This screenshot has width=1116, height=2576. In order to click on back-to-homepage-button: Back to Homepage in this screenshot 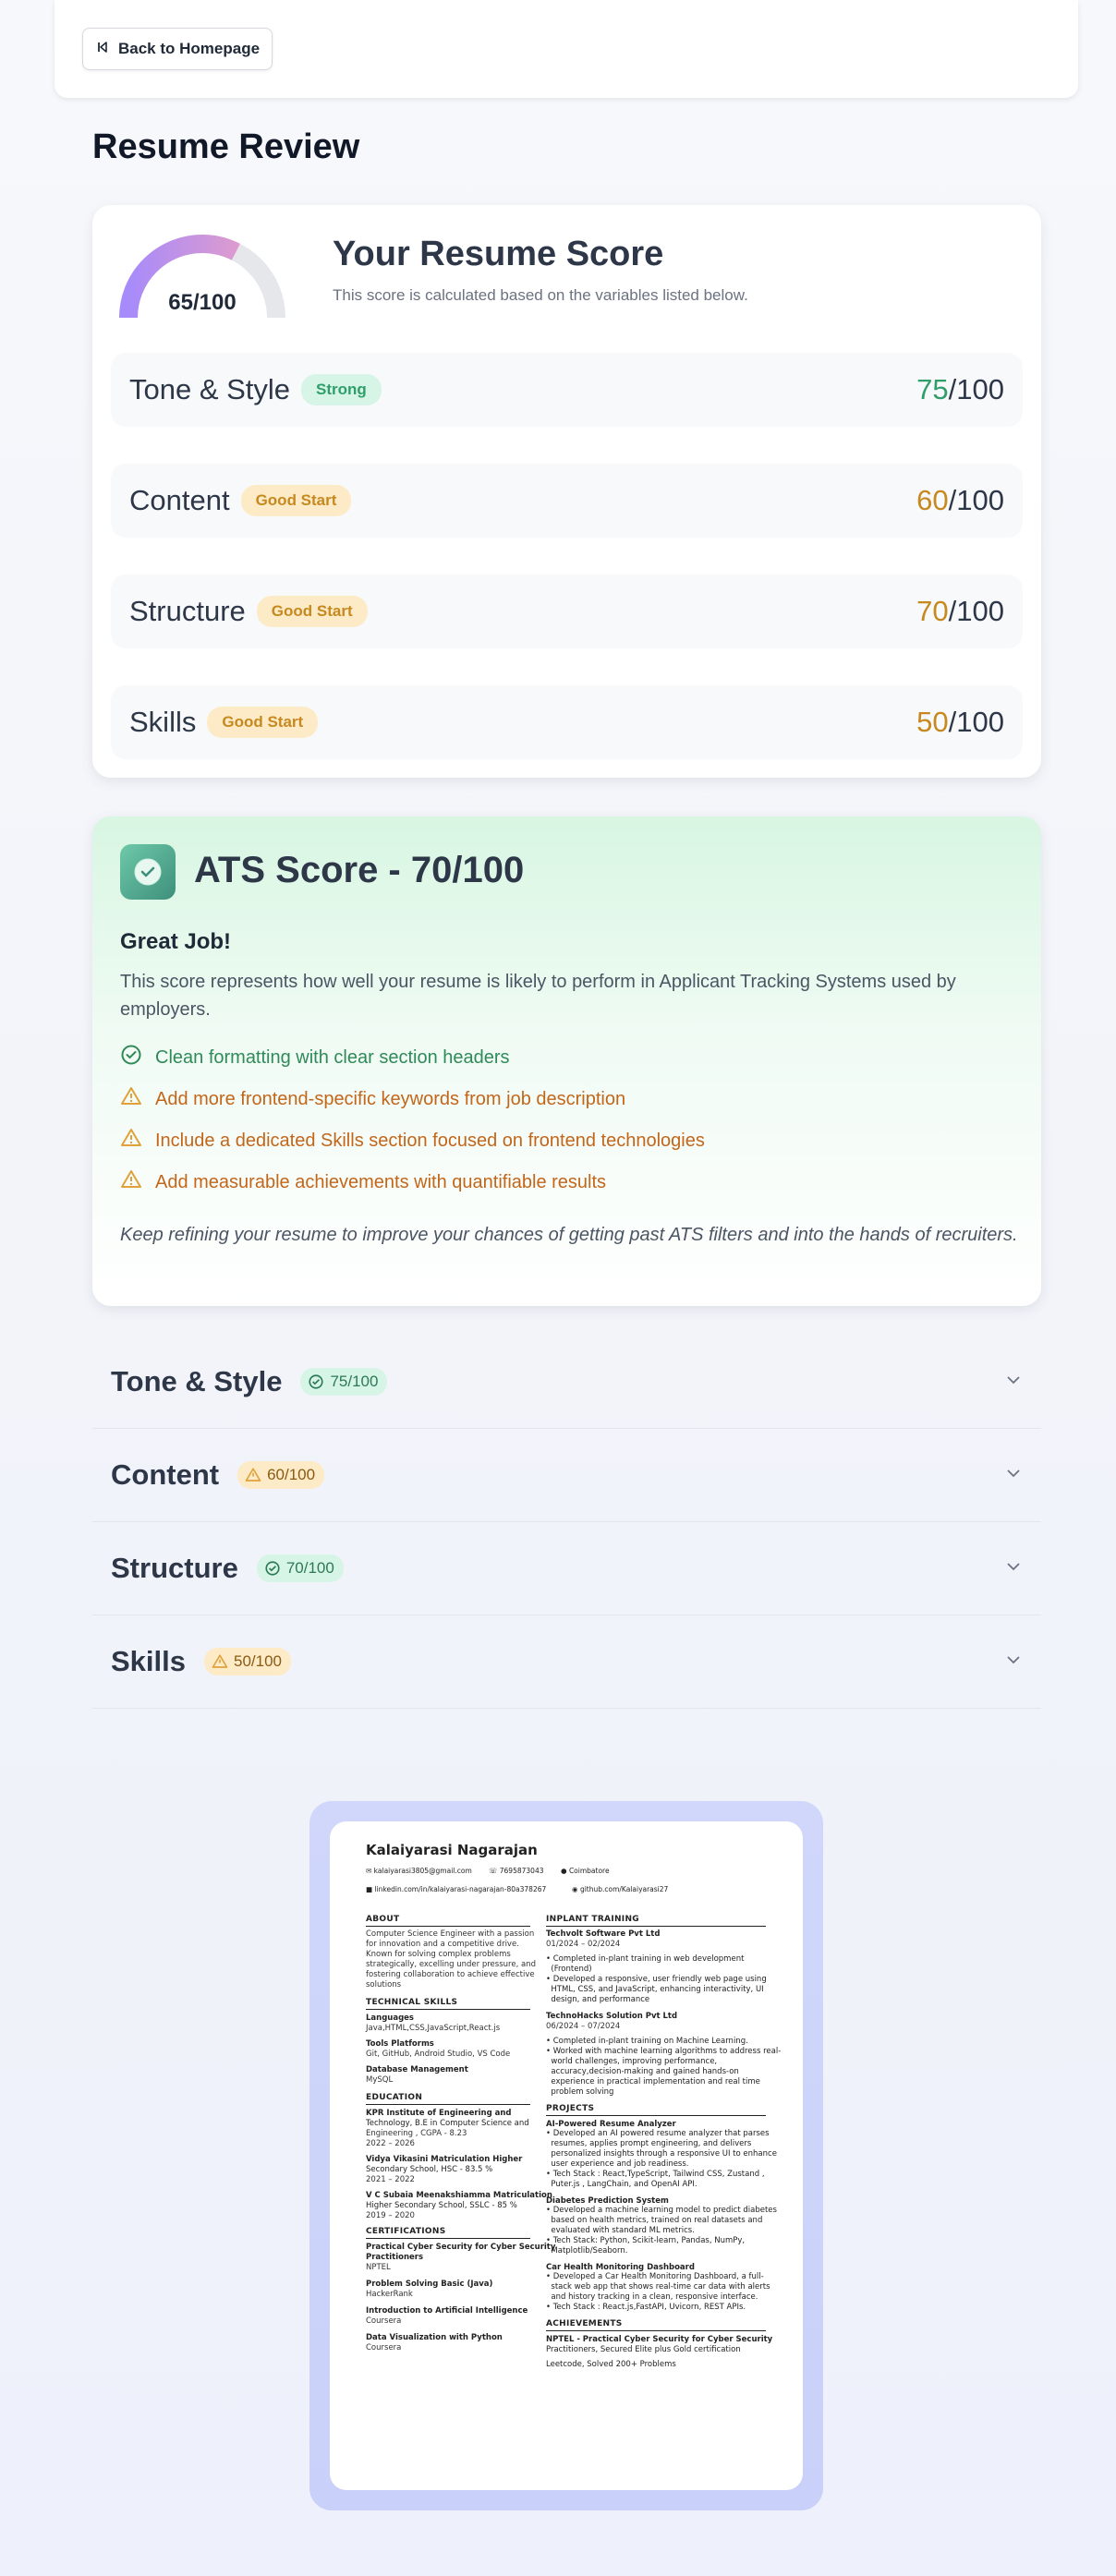, I will do `click(178, 49)`.